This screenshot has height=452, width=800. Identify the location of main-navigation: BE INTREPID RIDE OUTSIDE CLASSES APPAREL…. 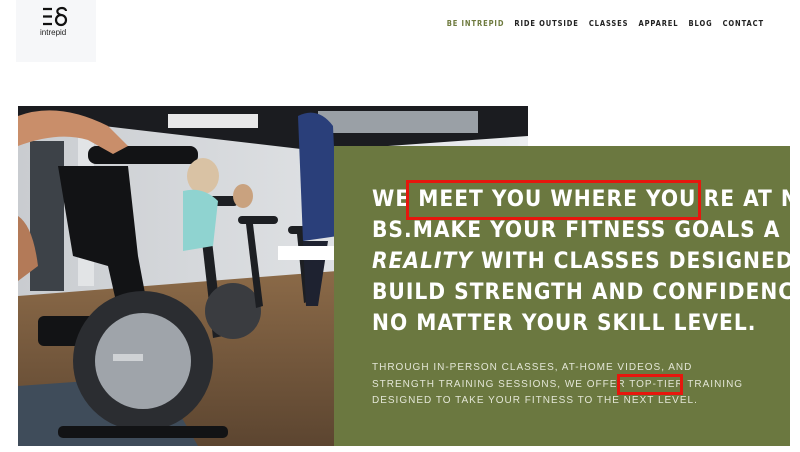
(605, 23).